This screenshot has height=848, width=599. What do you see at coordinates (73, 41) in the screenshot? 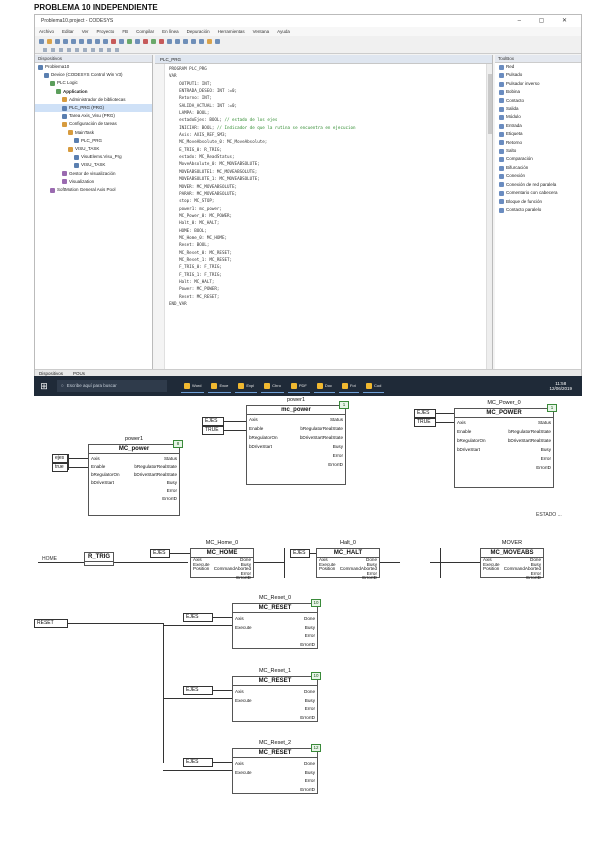
I see `undo-icon` at bounding box center [73, 41].